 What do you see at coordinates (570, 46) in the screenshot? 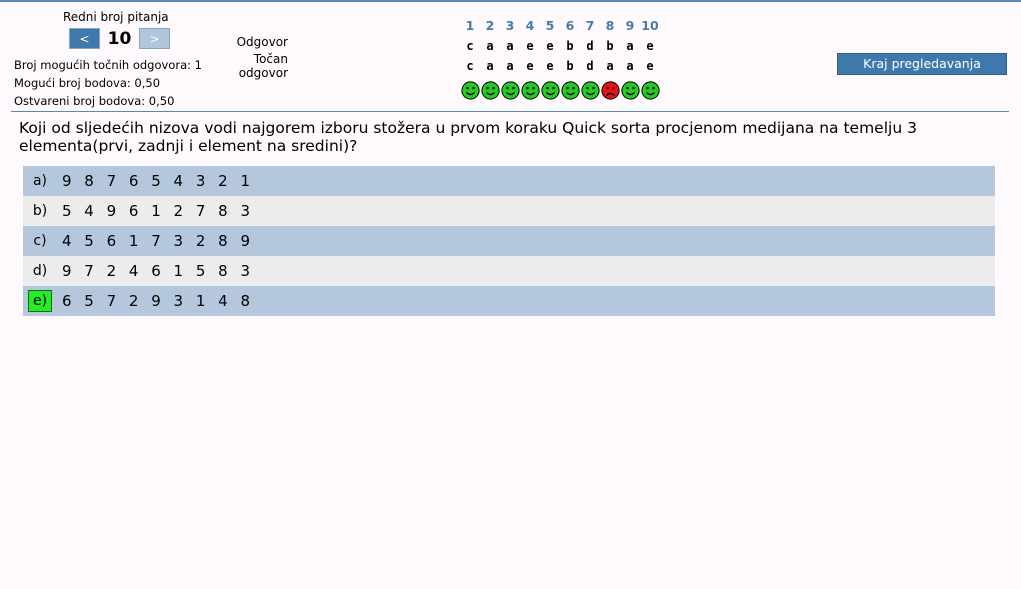
I see `given-answer-6: b` at bounding box center [570, 46].